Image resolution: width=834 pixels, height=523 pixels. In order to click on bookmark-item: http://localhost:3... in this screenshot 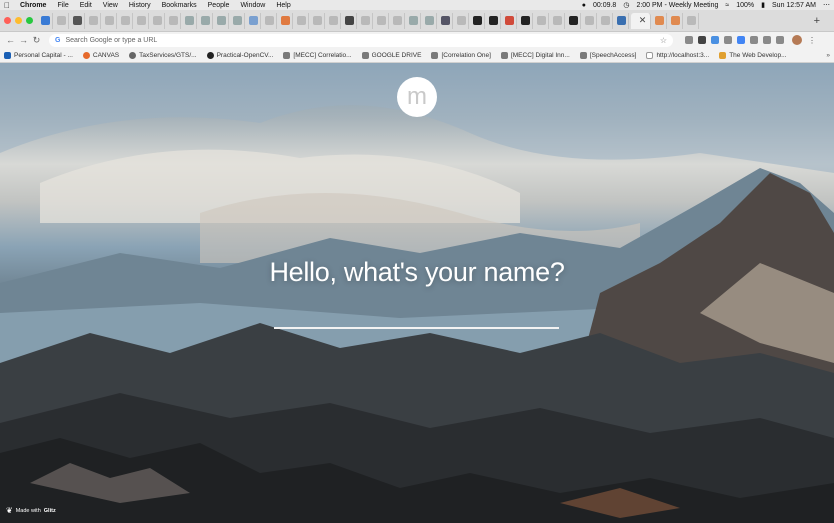, I will do `click(677, 55)`.